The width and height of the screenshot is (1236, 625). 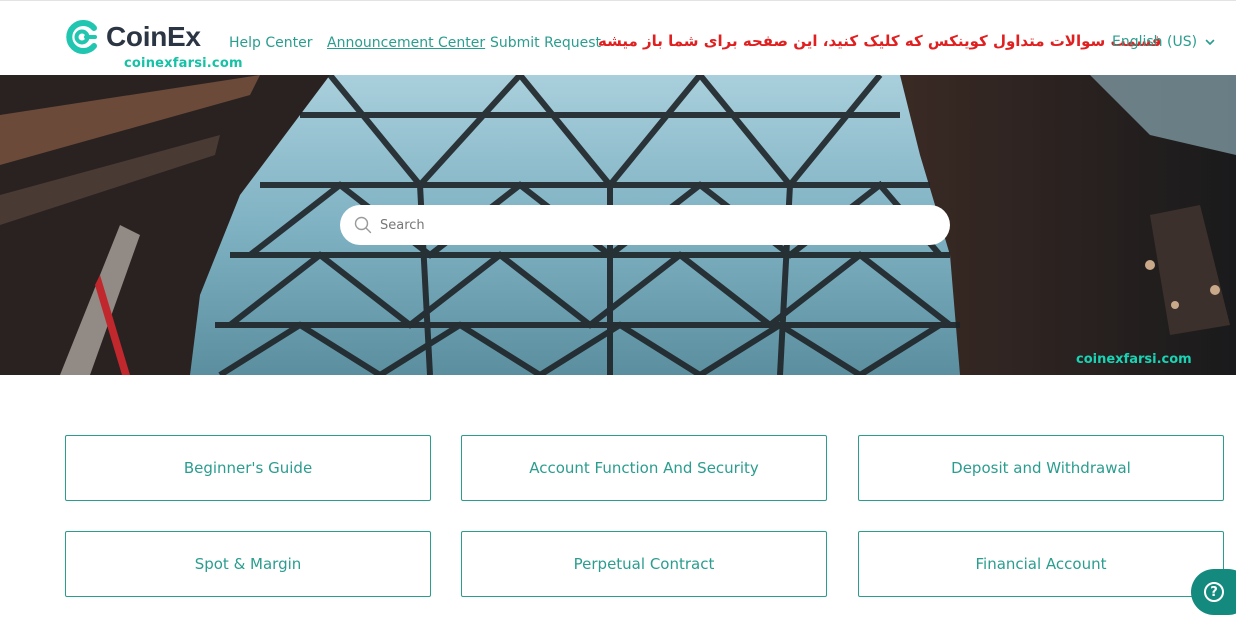 I want to click on category-perpetual-contract: Perpetual Contract, so click(x=644, y=564).